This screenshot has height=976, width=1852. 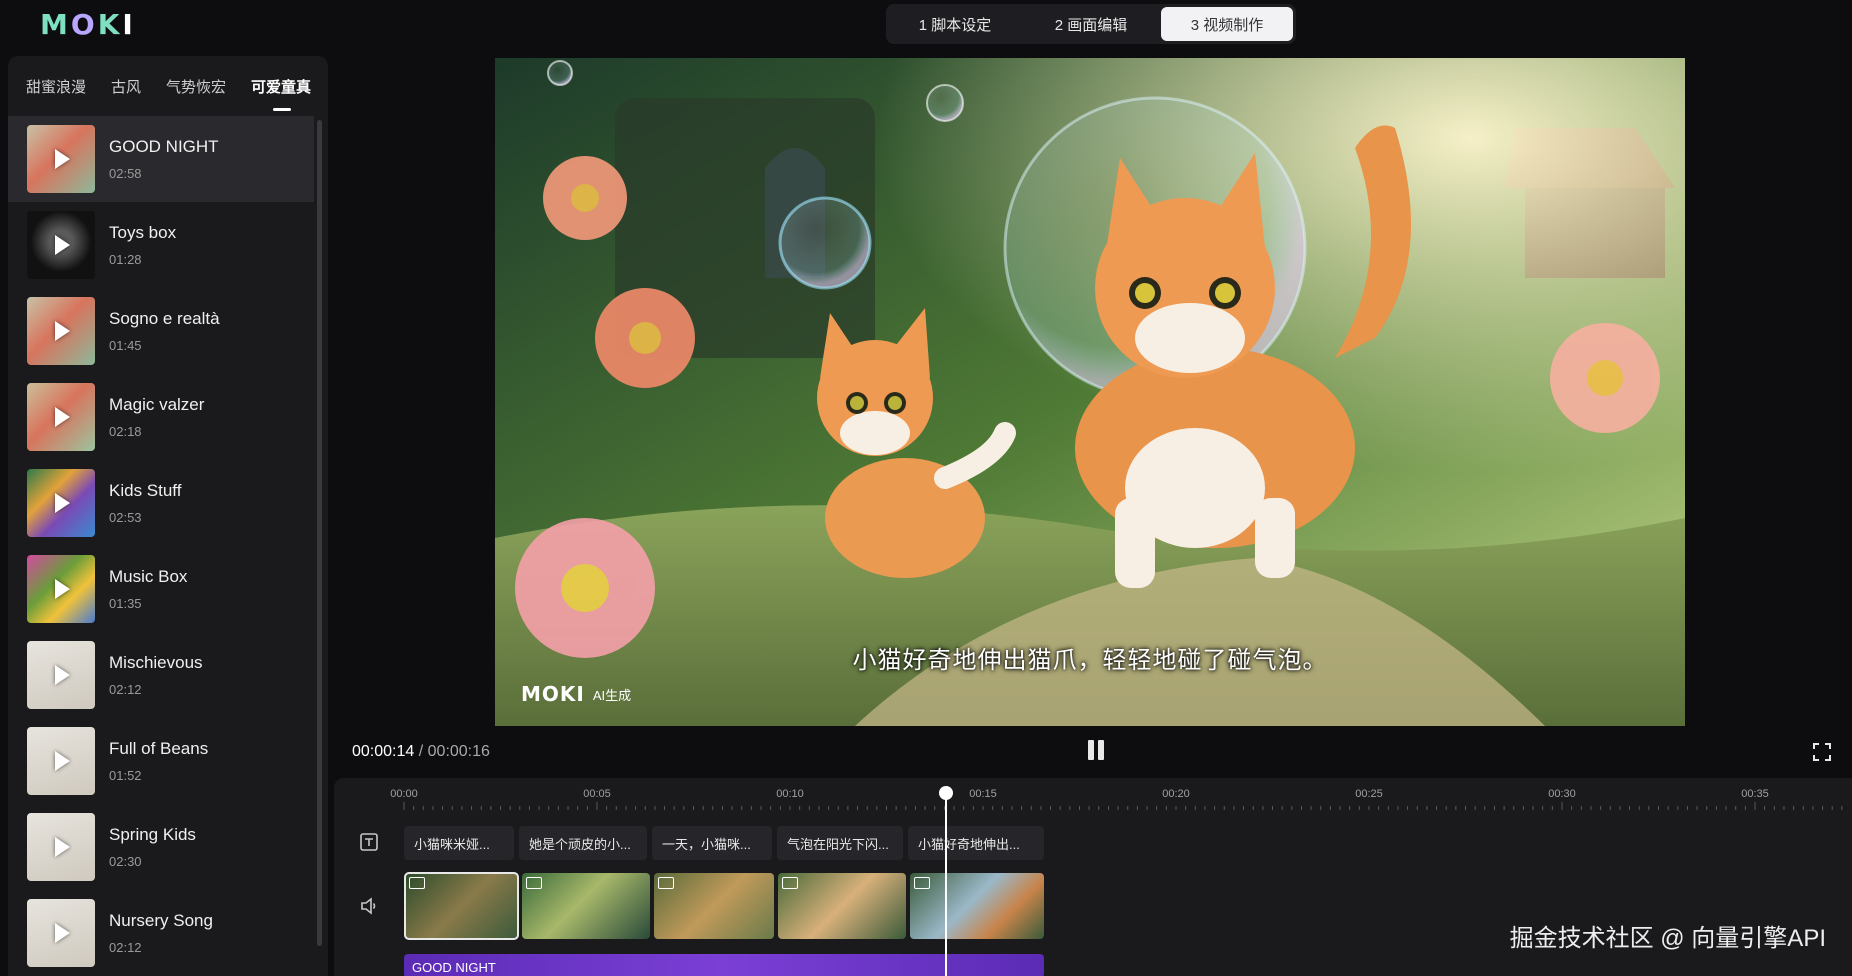 What do you see at coordinates (1091, 750) in the screenshot?
I see `pause-icon` at bounding box center [1091, 750].